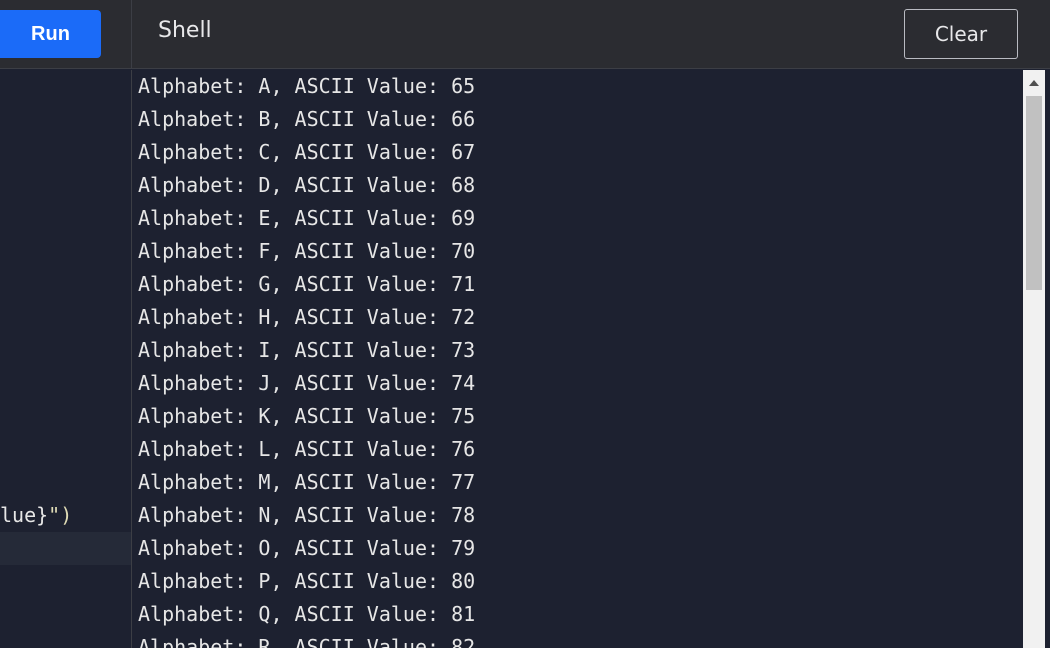 This screenshot has width=1050, height=648. What do you see at coordinates (307, 251) in the screenshot?
I see `output-line: Alphabet: F, ASCII Value: 70` at bounding box center [307, 251].